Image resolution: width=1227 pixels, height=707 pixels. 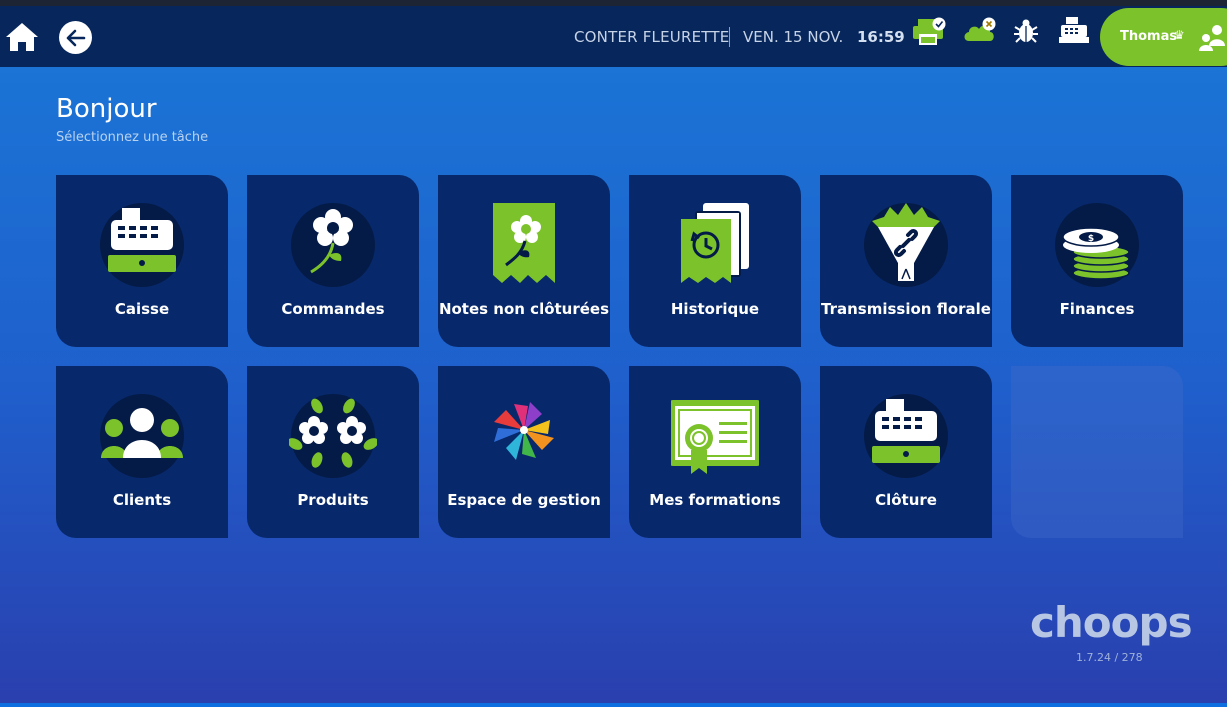 I want to click on back-button, so click(x=75, y=37).